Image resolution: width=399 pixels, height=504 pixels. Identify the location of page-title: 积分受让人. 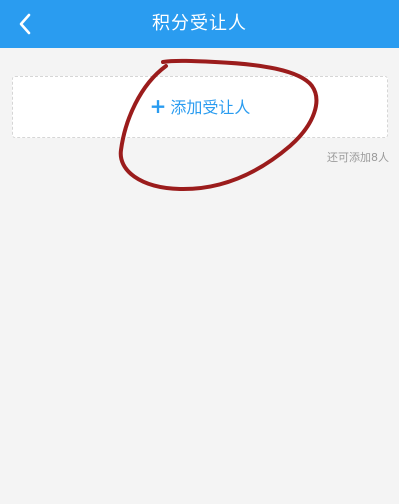
(199, 23).